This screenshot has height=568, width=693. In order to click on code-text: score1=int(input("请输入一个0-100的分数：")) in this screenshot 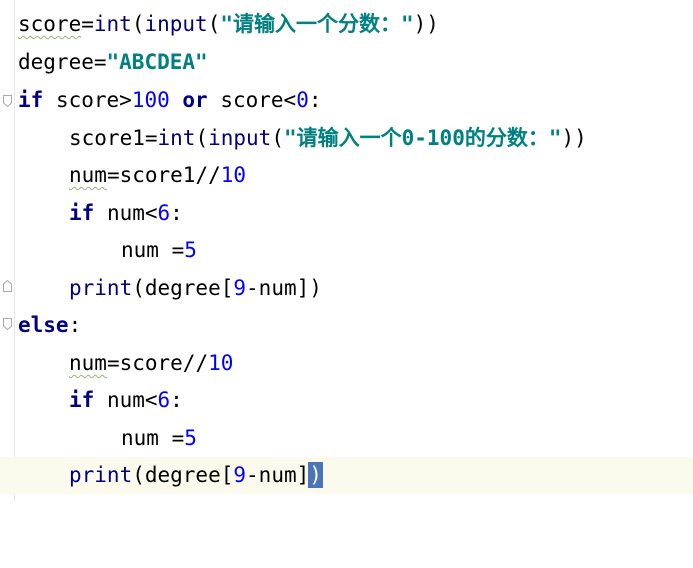, I will do `click(328, 138)`.